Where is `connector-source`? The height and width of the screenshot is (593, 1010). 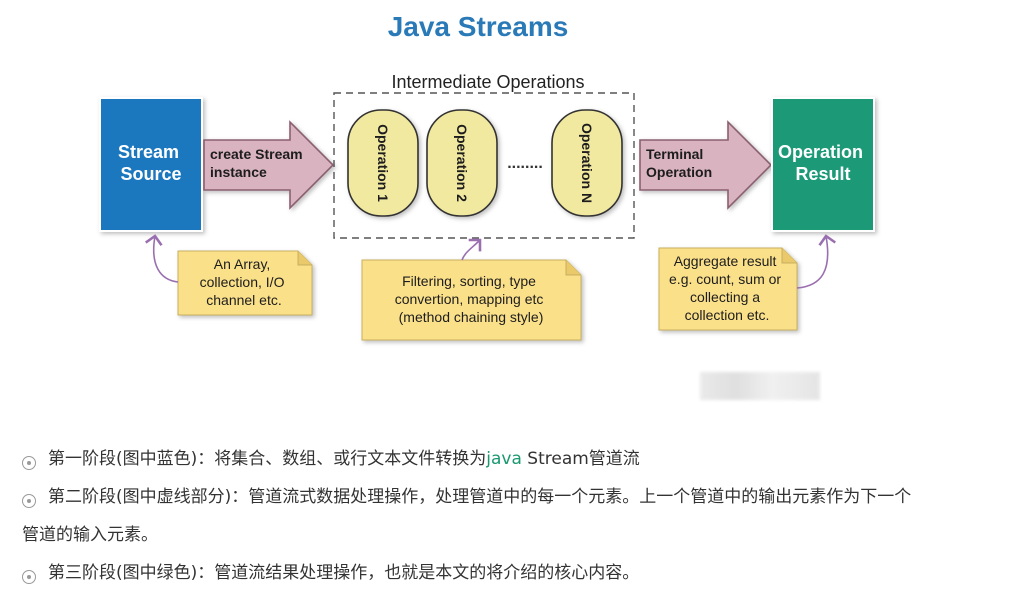
connector-source is located at coordinates (162, 258).